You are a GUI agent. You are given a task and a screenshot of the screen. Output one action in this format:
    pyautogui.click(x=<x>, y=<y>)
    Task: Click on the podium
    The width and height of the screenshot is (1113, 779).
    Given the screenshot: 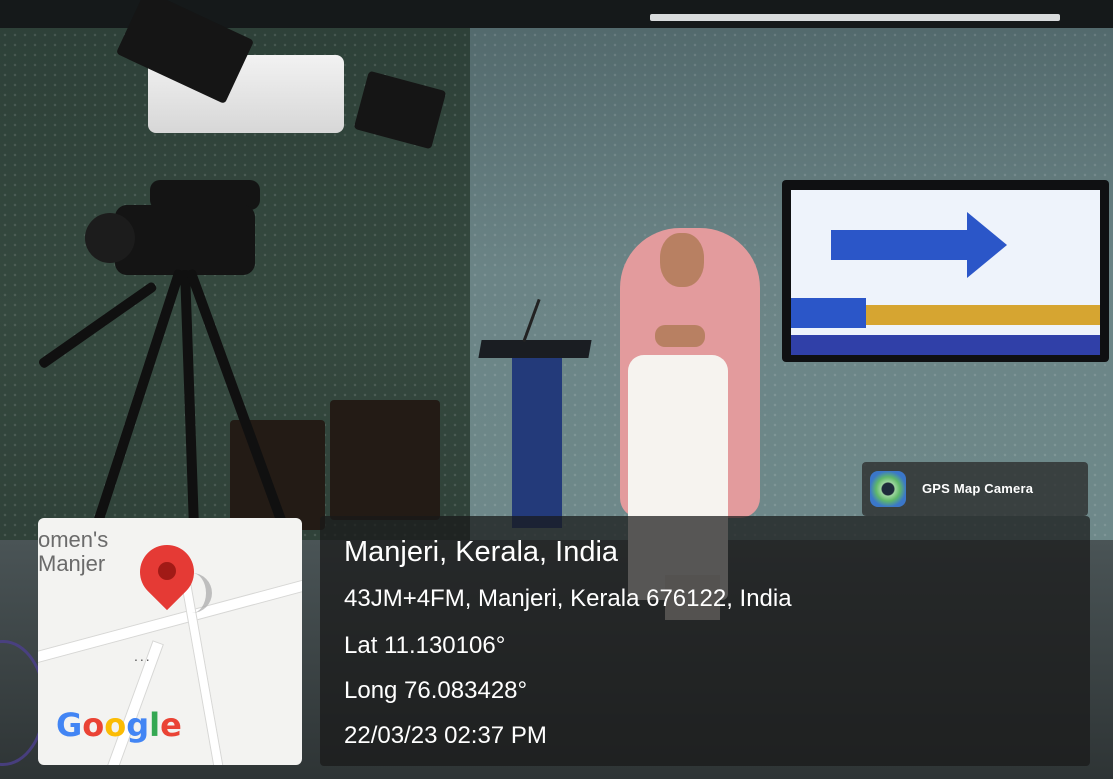 What is the action you would take?
    pyautogui.click(x=537, y=443)
    